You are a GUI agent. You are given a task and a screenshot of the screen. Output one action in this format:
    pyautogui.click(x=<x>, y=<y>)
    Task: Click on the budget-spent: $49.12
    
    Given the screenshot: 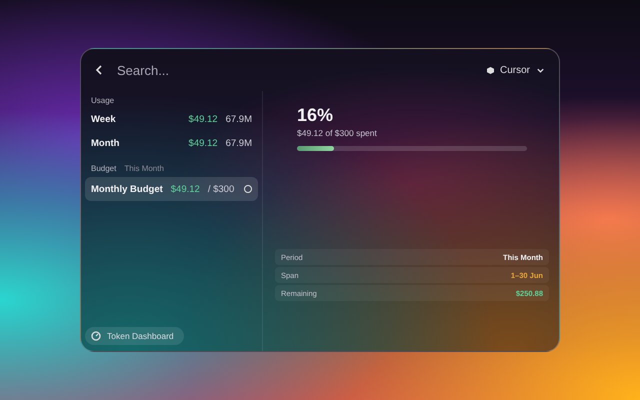 What is the action you would take?
    pyautogui.click(x=185, y=189)
    